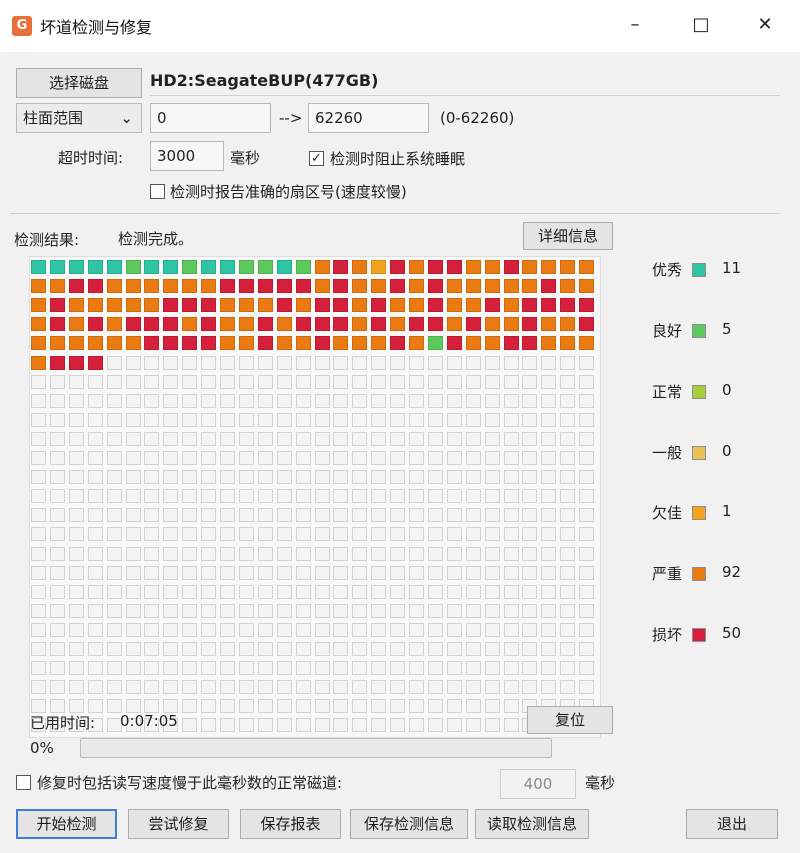  I want to click on start-scan-button: 开始检测, so click(66, 824).